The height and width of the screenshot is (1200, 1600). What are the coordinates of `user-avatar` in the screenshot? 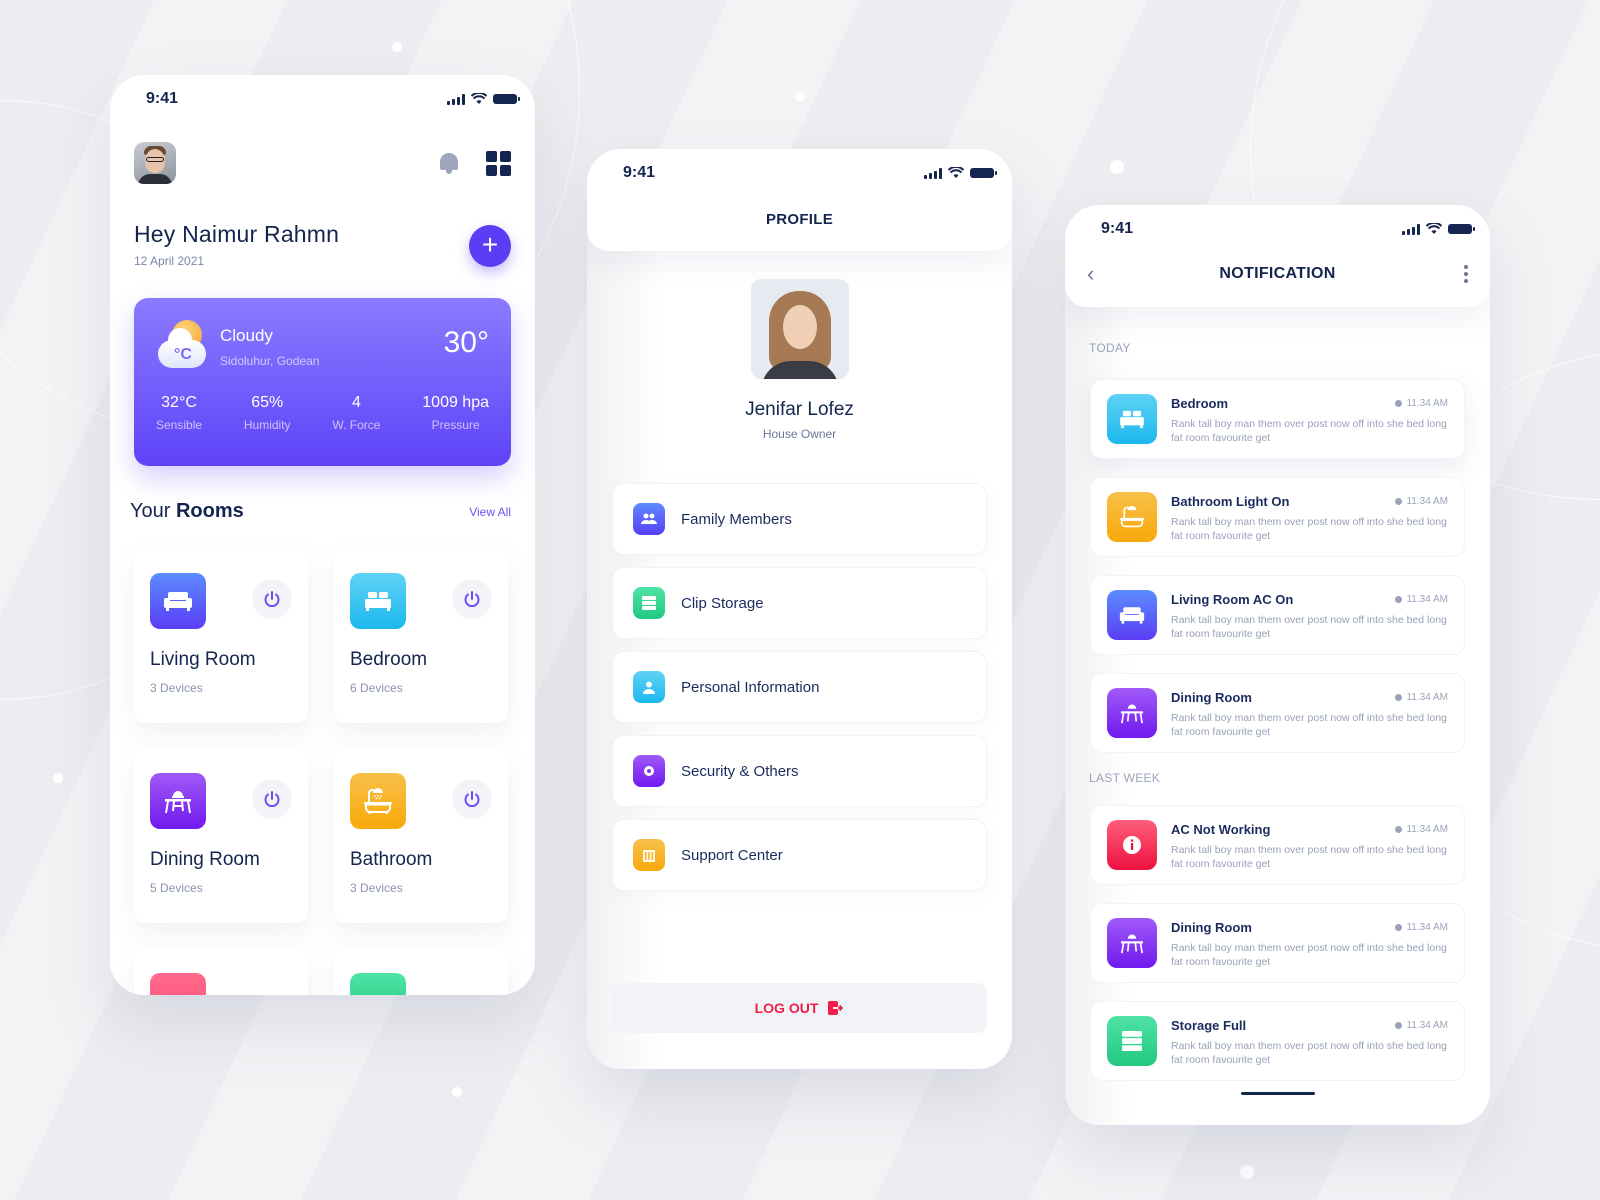 It's located at (155, 163).